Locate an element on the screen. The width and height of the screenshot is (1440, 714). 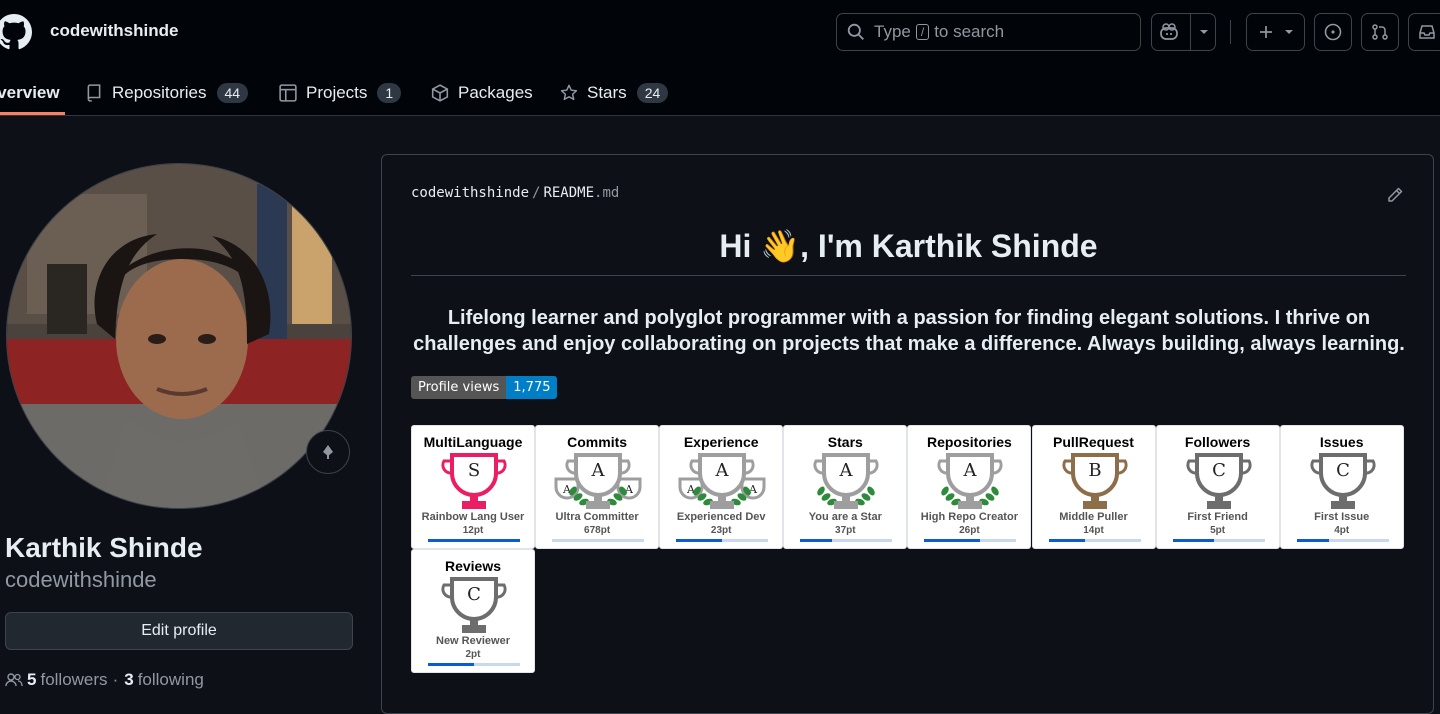
trophy-name: High Repo Creator is located at coordinates (969, 517).